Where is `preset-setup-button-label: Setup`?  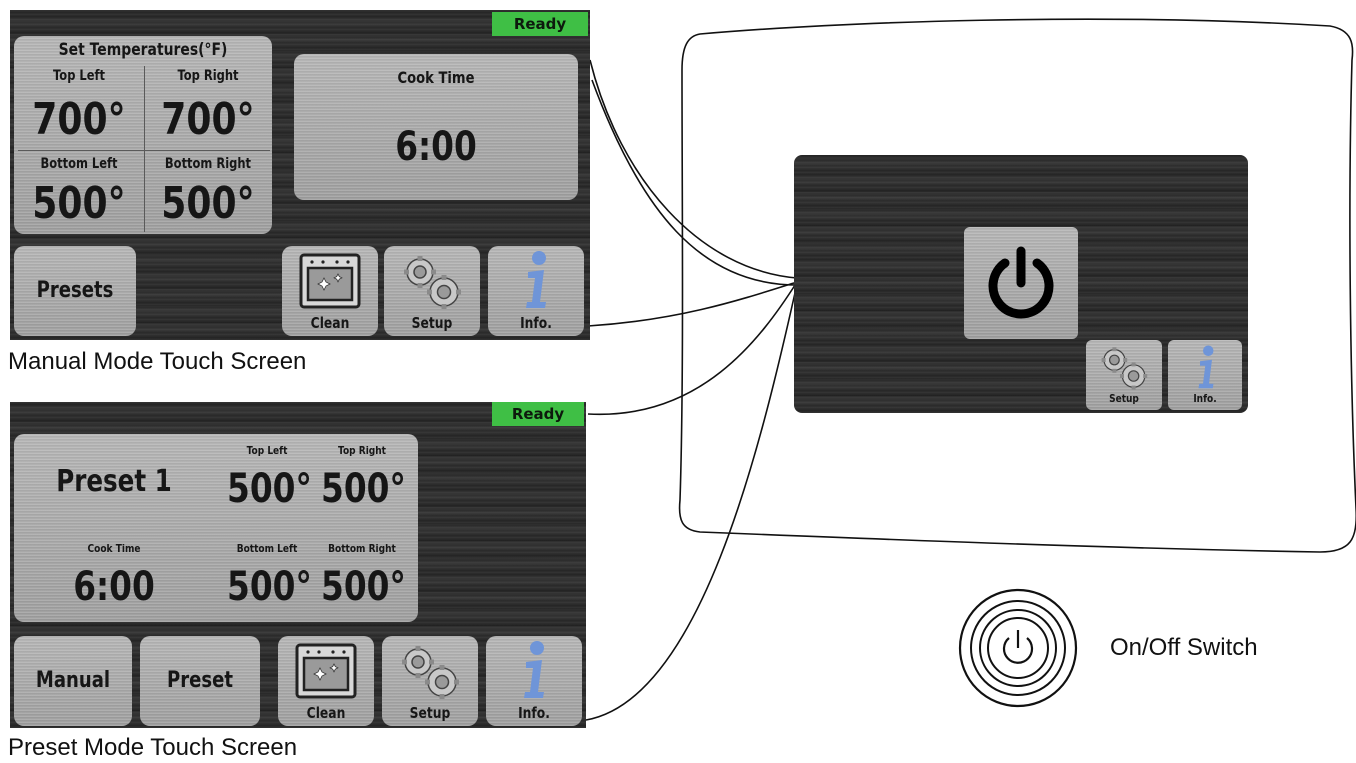
preset-setup-button-label: Setup is located at coordinates (430, 713).